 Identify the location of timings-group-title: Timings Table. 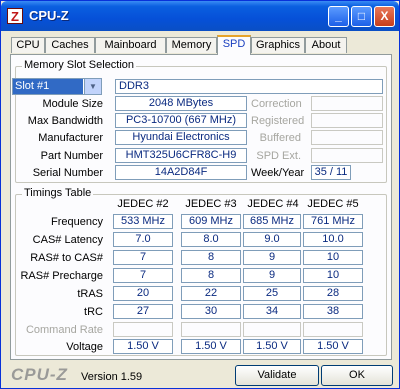
(58, 193).